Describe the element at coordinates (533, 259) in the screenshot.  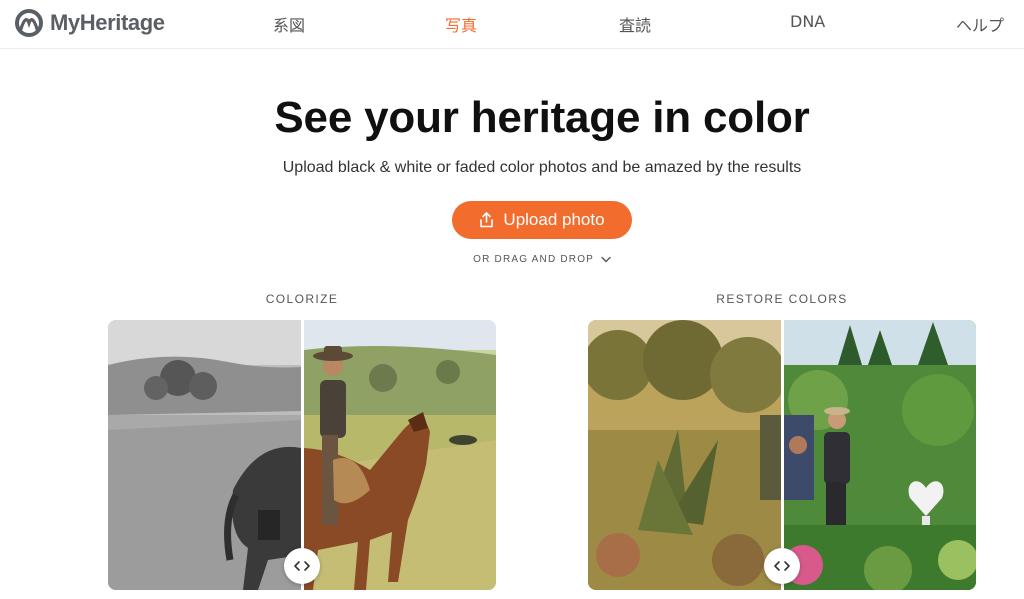
I see `drag-and-drop-label: OR DRAG AND DROP` at that location.